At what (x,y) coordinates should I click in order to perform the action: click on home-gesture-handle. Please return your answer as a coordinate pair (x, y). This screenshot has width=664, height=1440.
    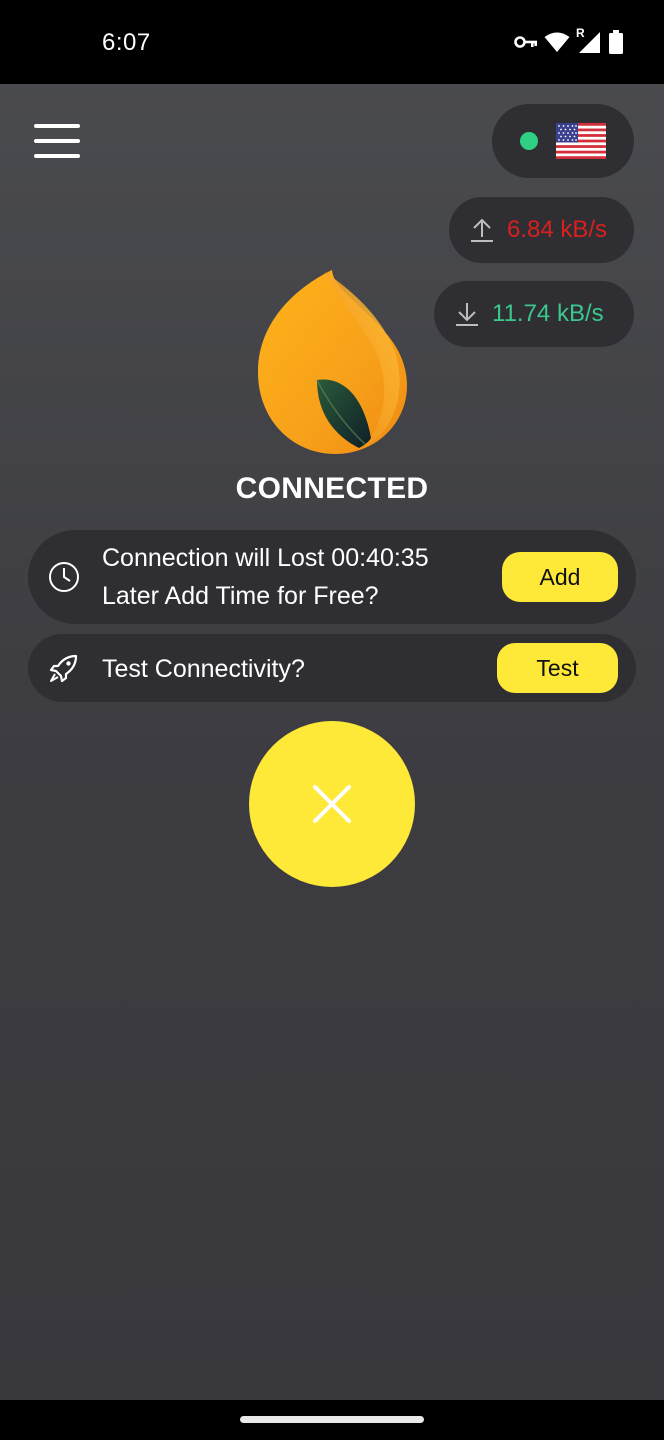
    Looking at the image, I should click on (332, 1419).